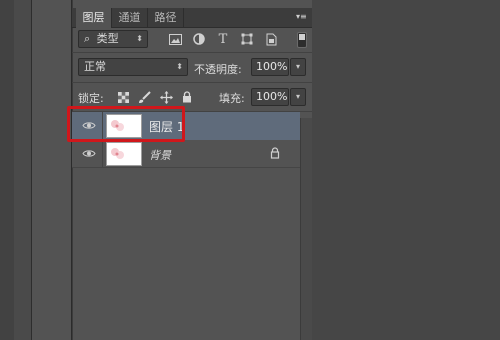 This screenshot has width=500, height=340. I want to click on fill-input: 100%, so click(270, 97).